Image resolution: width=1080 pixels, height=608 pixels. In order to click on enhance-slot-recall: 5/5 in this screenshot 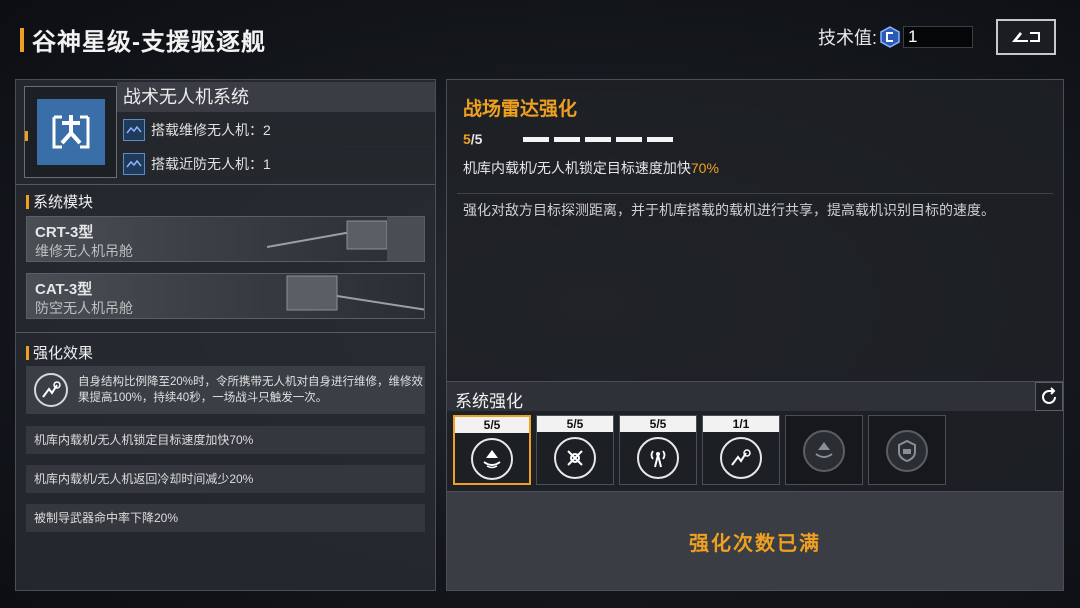, I will do `click(575, 450)`.